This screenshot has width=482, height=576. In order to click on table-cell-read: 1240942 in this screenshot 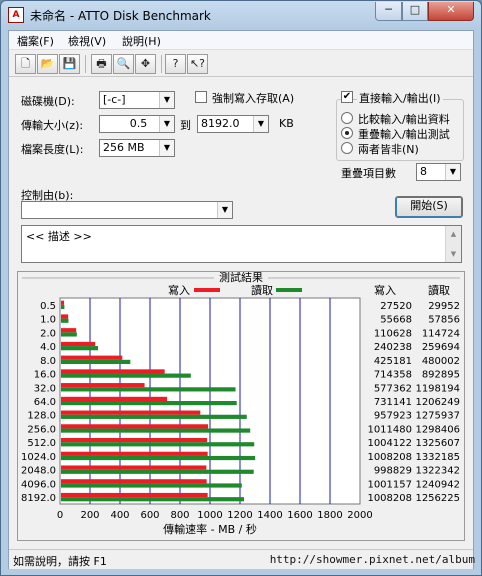, I will do `click(437, 484)`.